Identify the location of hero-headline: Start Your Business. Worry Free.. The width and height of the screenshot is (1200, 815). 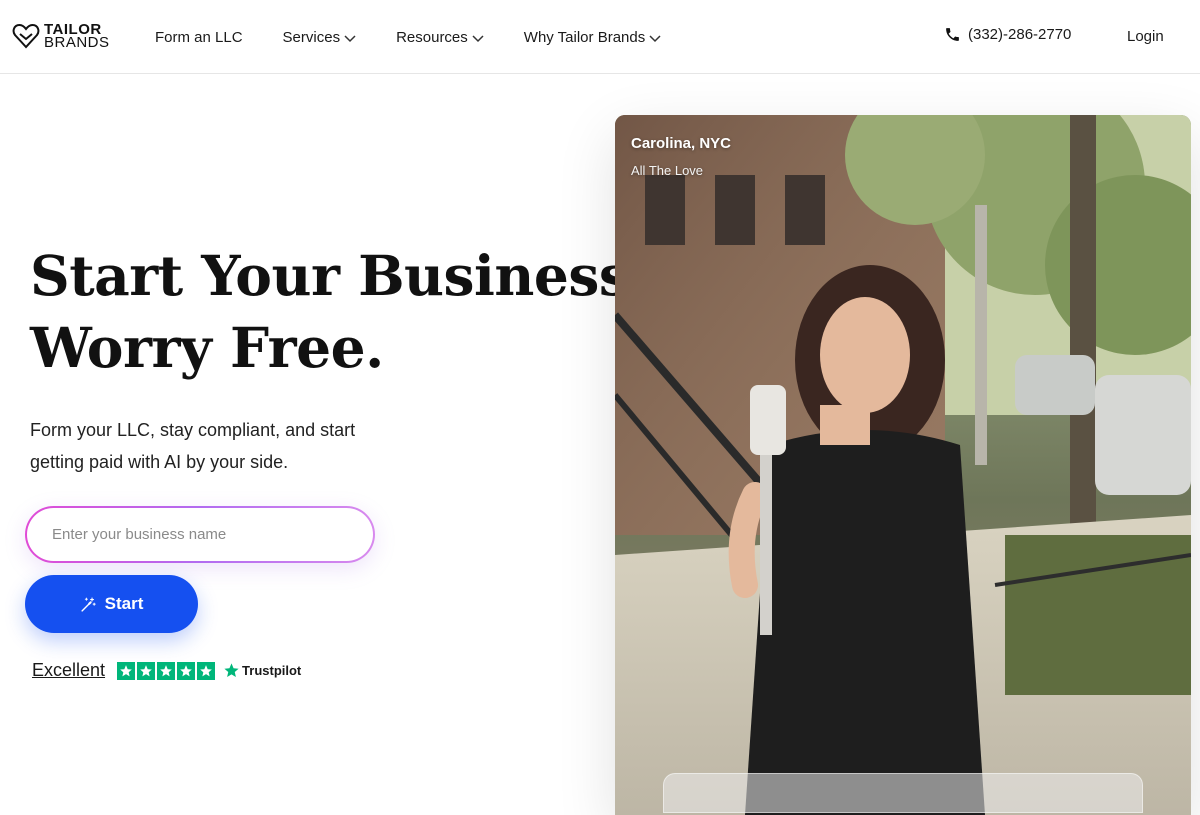
(339, 312).